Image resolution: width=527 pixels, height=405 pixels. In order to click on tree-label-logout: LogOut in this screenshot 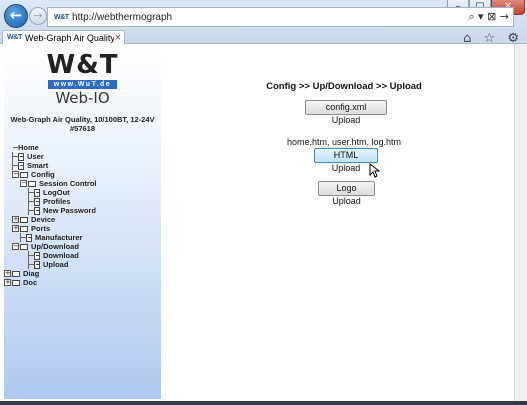, I will do `click(56, 192)`.